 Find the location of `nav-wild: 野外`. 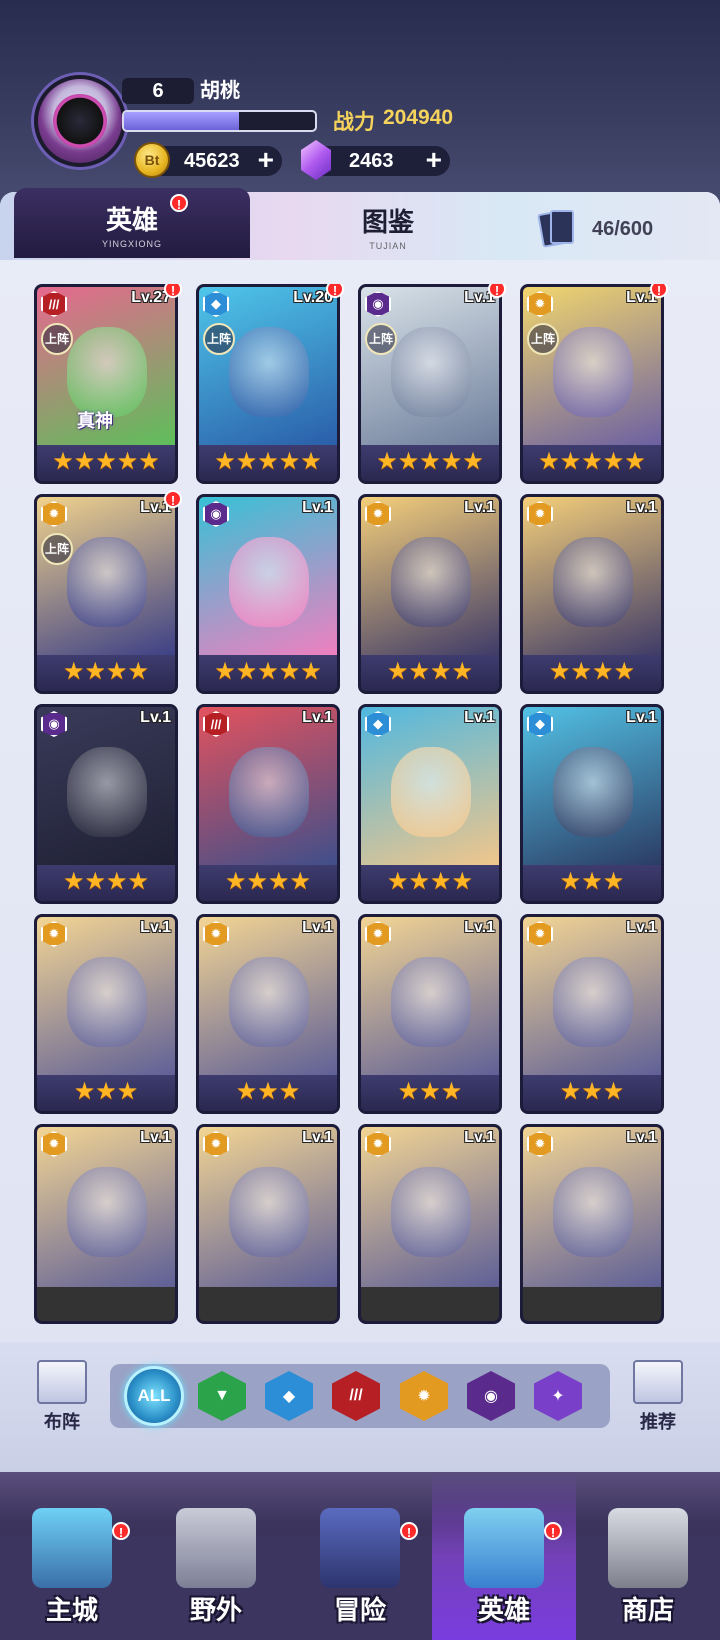

nav-wild: 野外 is located at coordinates (216, 1556).